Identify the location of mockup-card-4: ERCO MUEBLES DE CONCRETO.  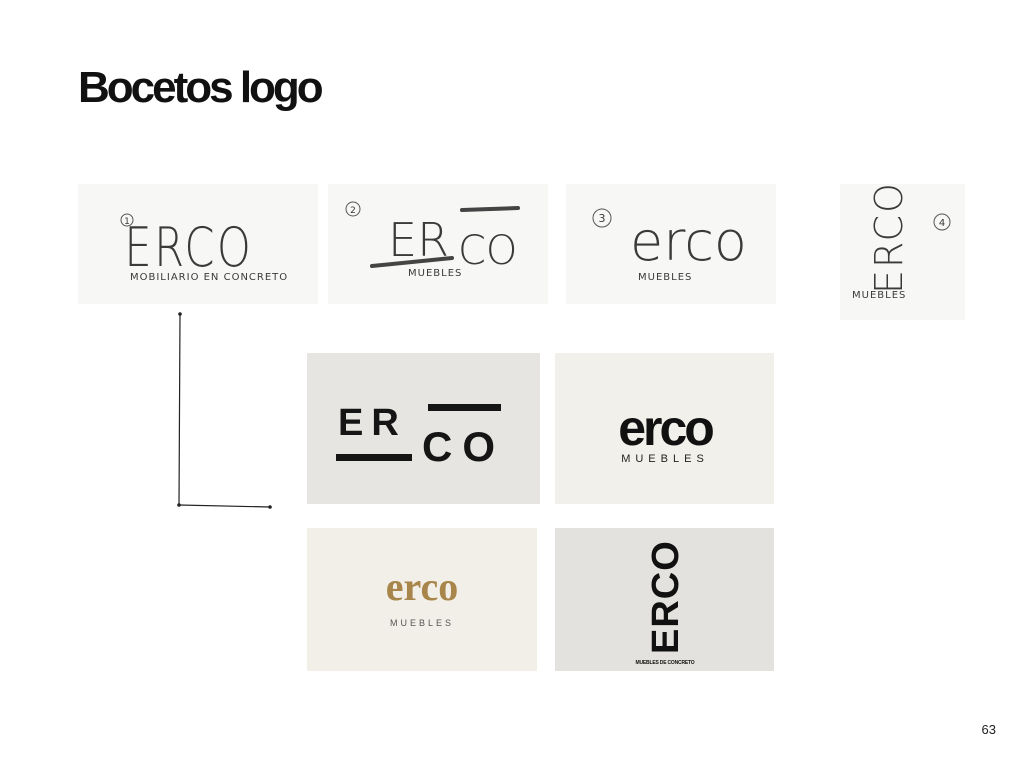
(664, 599).